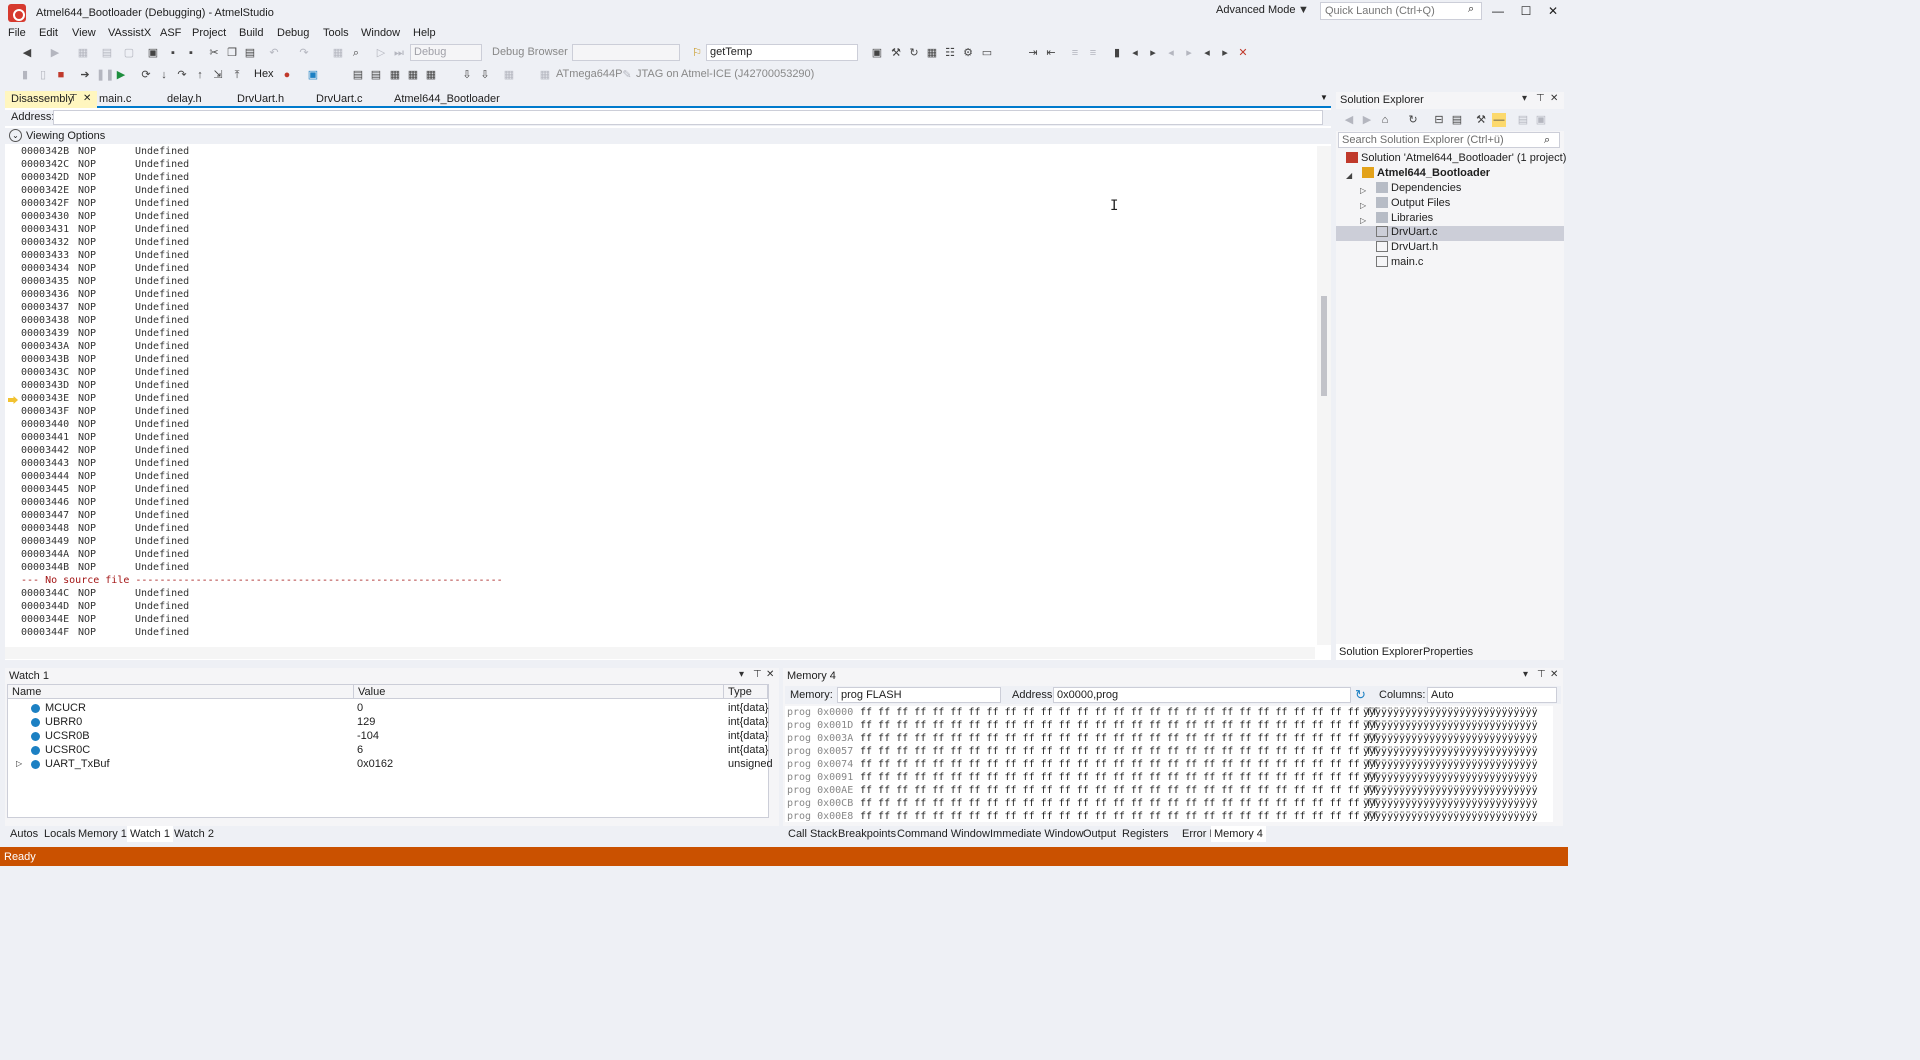 The height and width of the screenshot is (1060, 1920). I want to click on tab-main-c: main.c, so click(115, 99).